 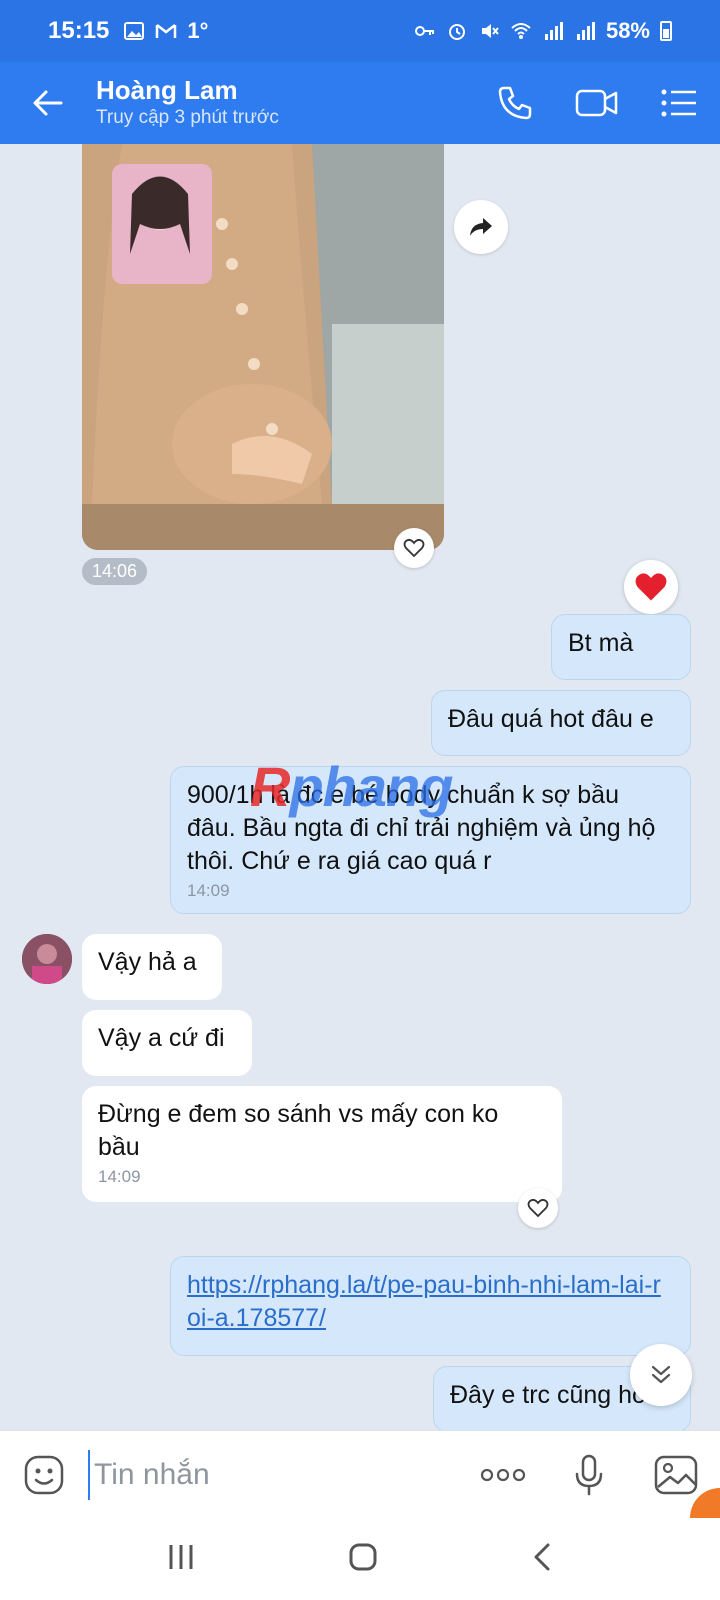 I want to click on phone-icon, so click(x=515, y=103).